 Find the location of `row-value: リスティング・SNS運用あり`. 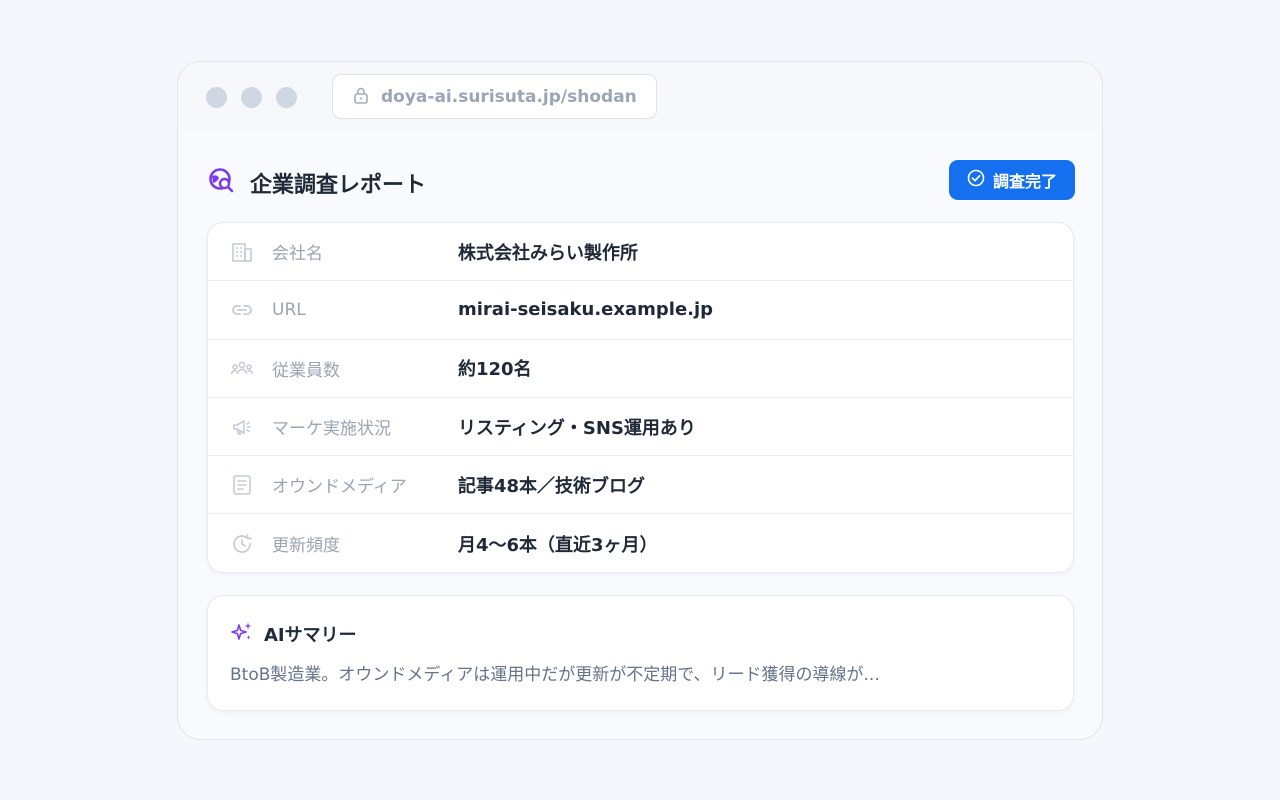

row-value: リスティング・SNS運用あり is located at coordinates (577, 428).